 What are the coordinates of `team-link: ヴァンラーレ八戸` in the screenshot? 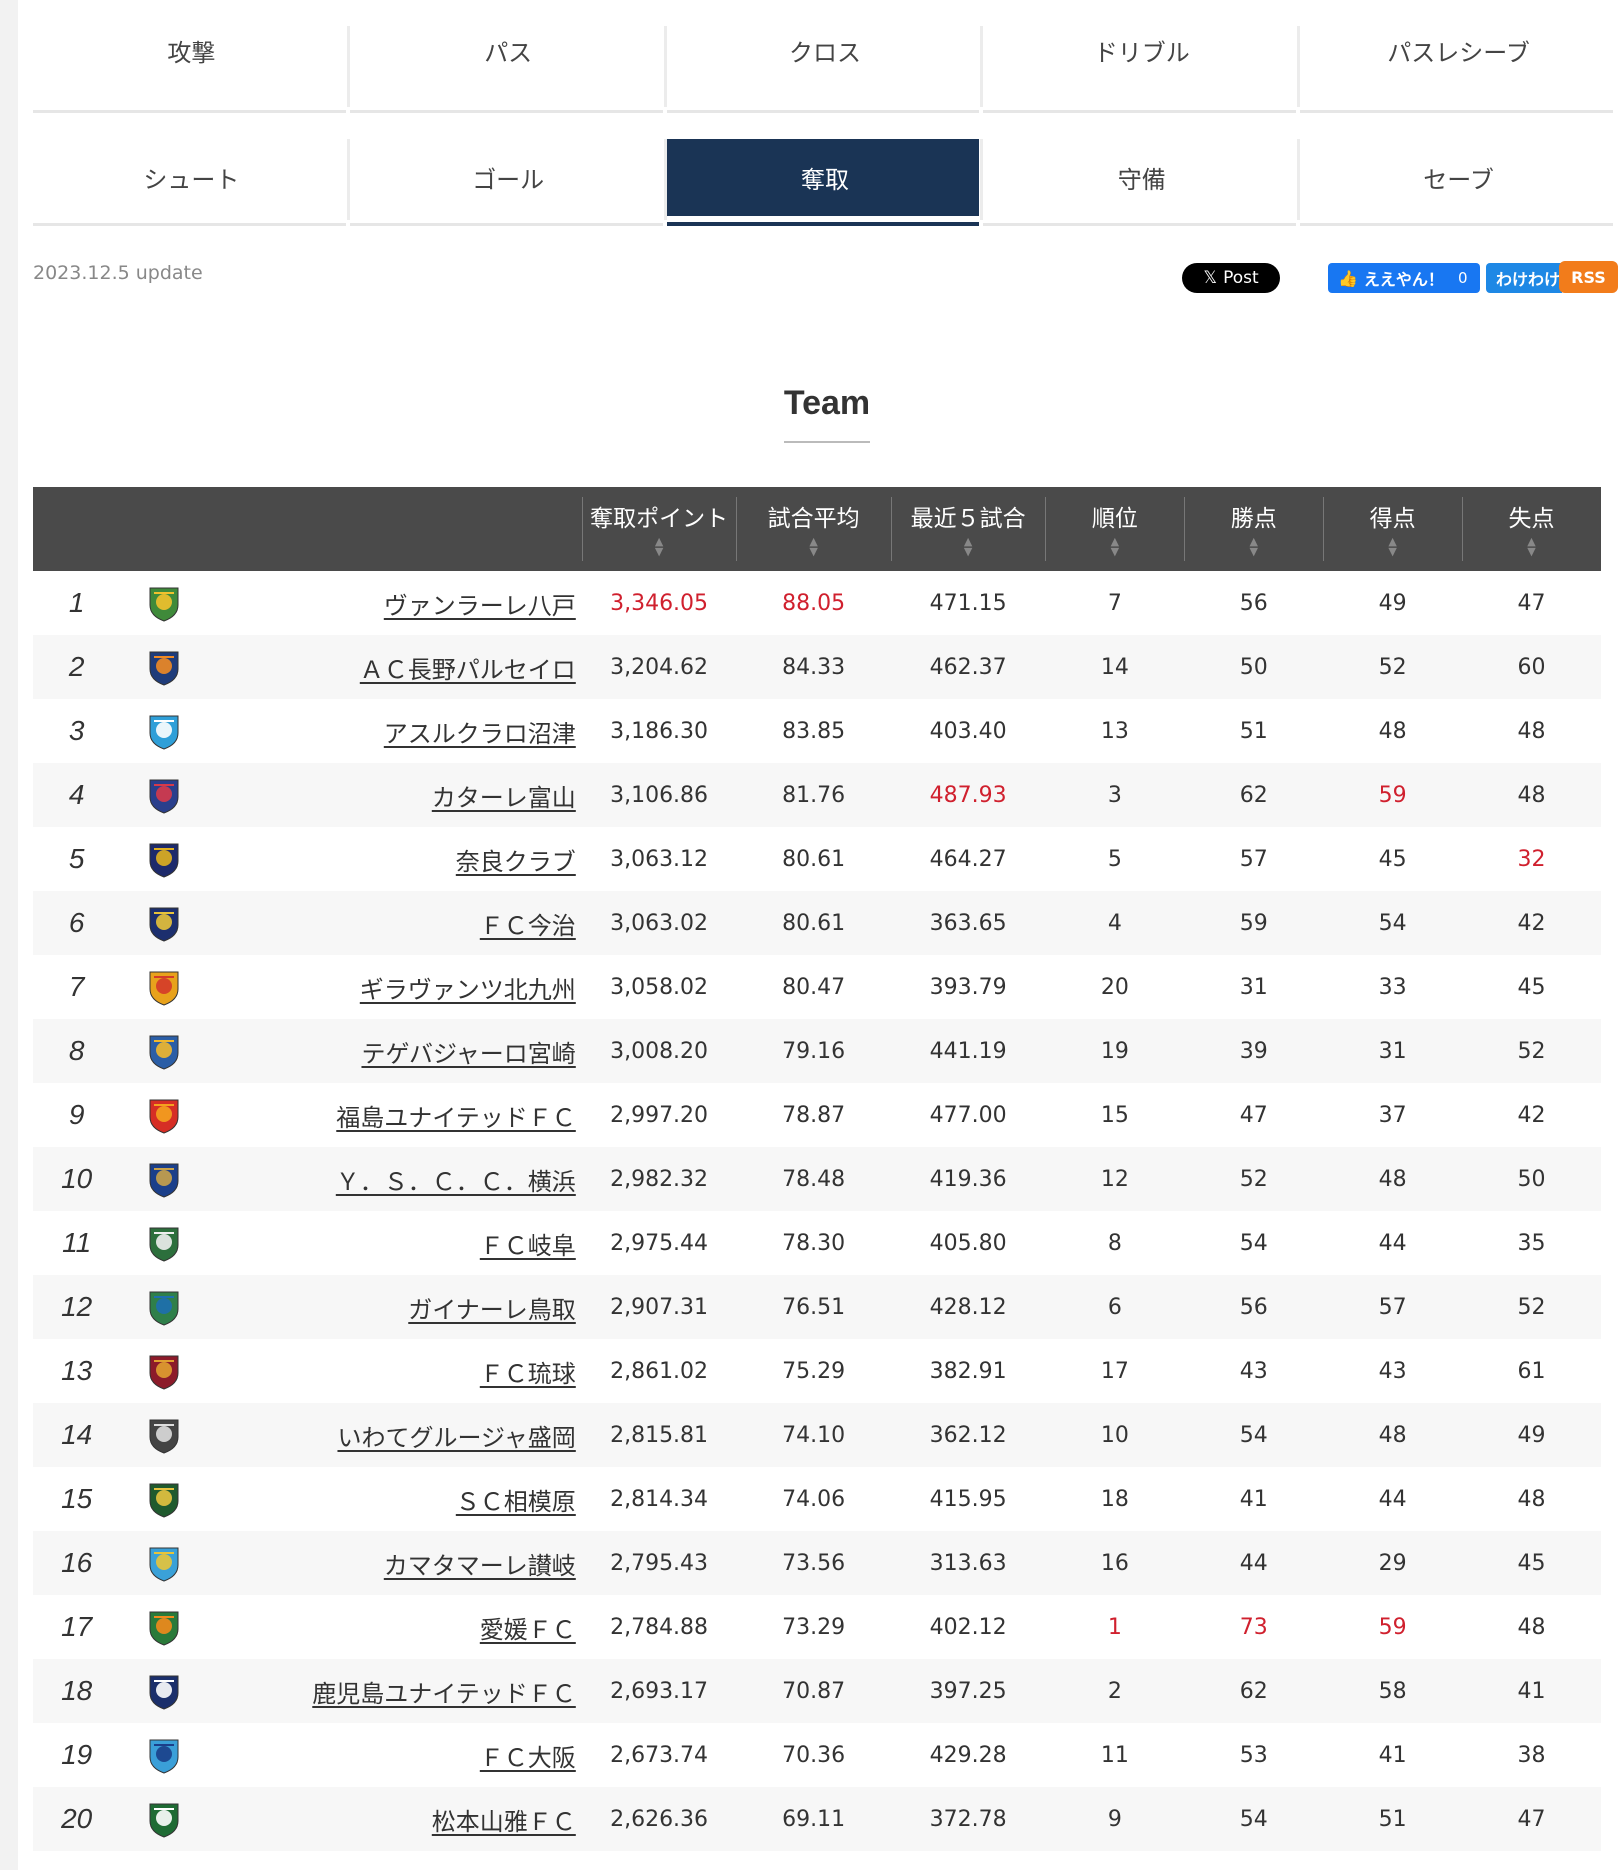 It's located at (480, 606).